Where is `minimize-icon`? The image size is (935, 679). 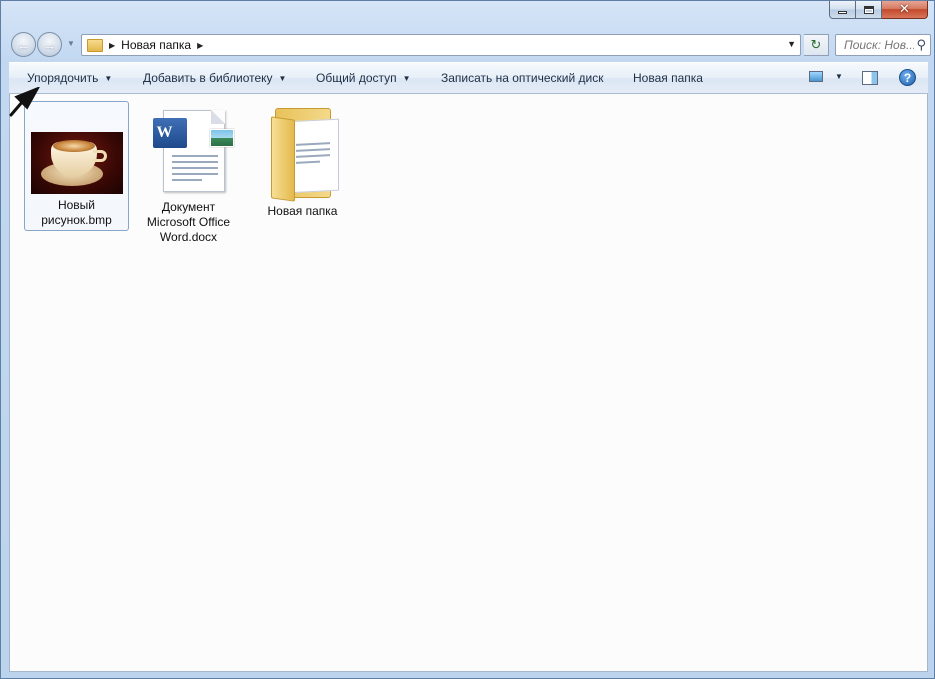
minimize-icon is located at coordinates (842, 12).